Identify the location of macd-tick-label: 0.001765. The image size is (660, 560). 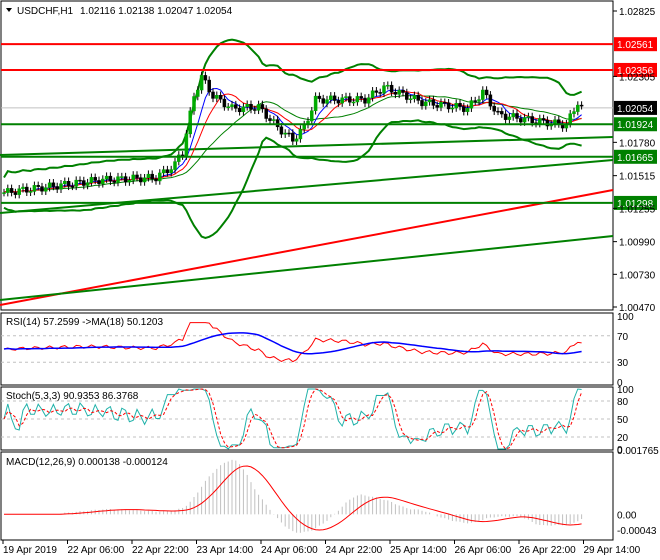
(638, 451).